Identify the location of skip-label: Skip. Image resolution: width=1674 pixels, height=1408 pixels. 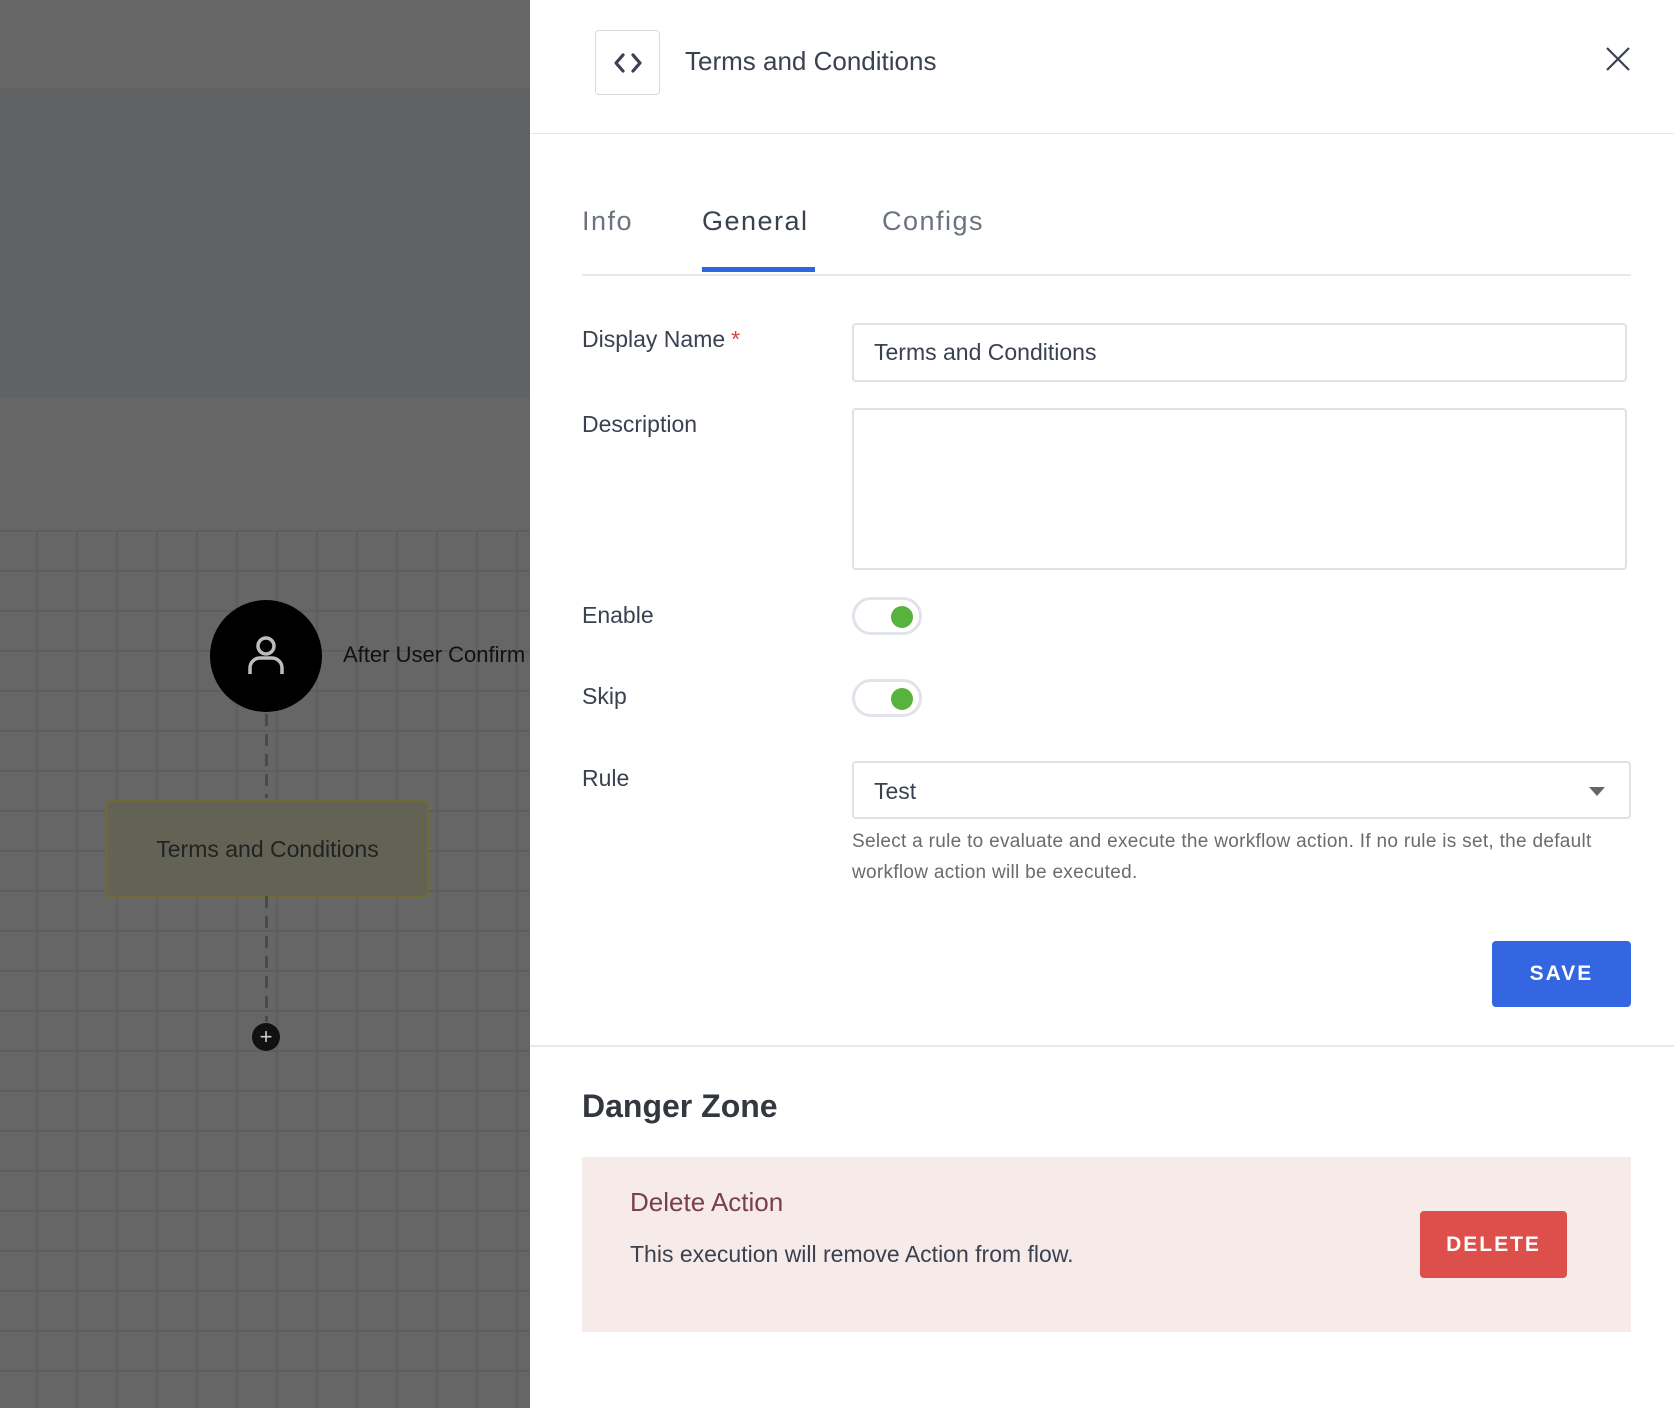
(604, 696).